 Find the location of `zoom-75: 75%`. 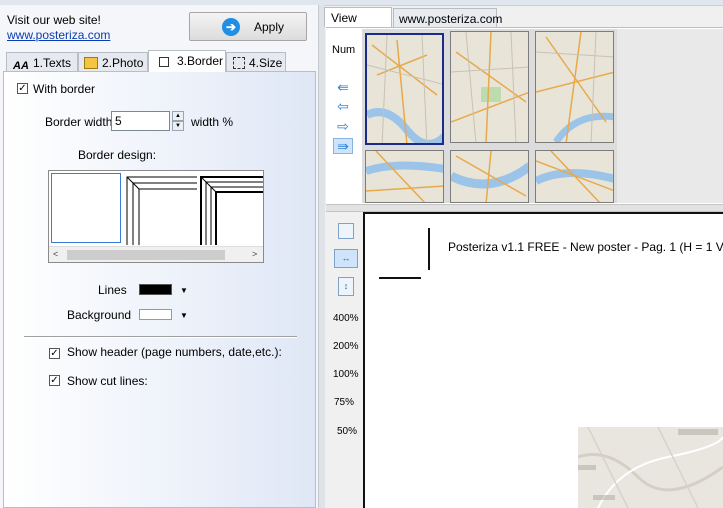

zoom-75: 75% is located at coordinates (344, 402).